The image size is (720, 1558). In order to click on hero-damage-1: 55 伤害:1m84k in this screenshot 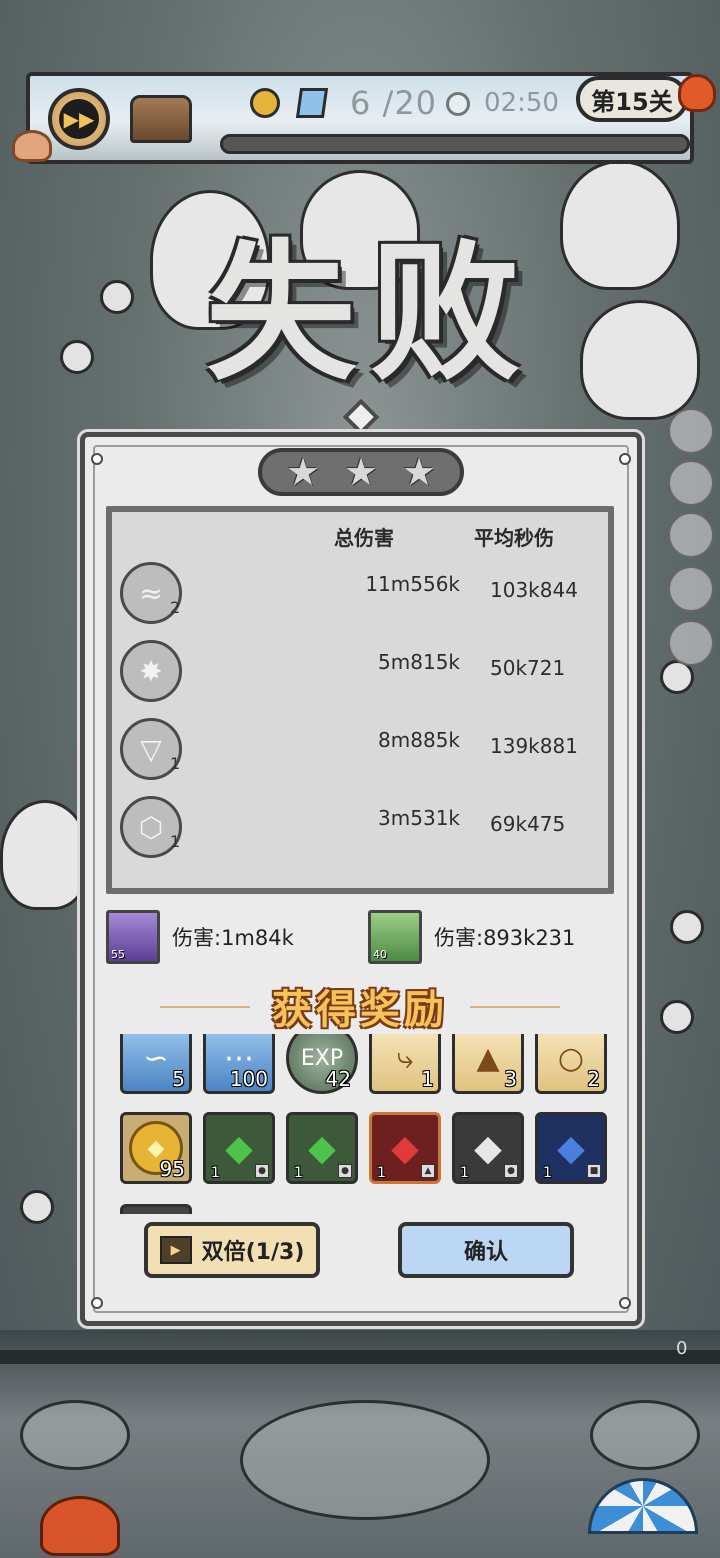, I will do `click(226, 938)`.